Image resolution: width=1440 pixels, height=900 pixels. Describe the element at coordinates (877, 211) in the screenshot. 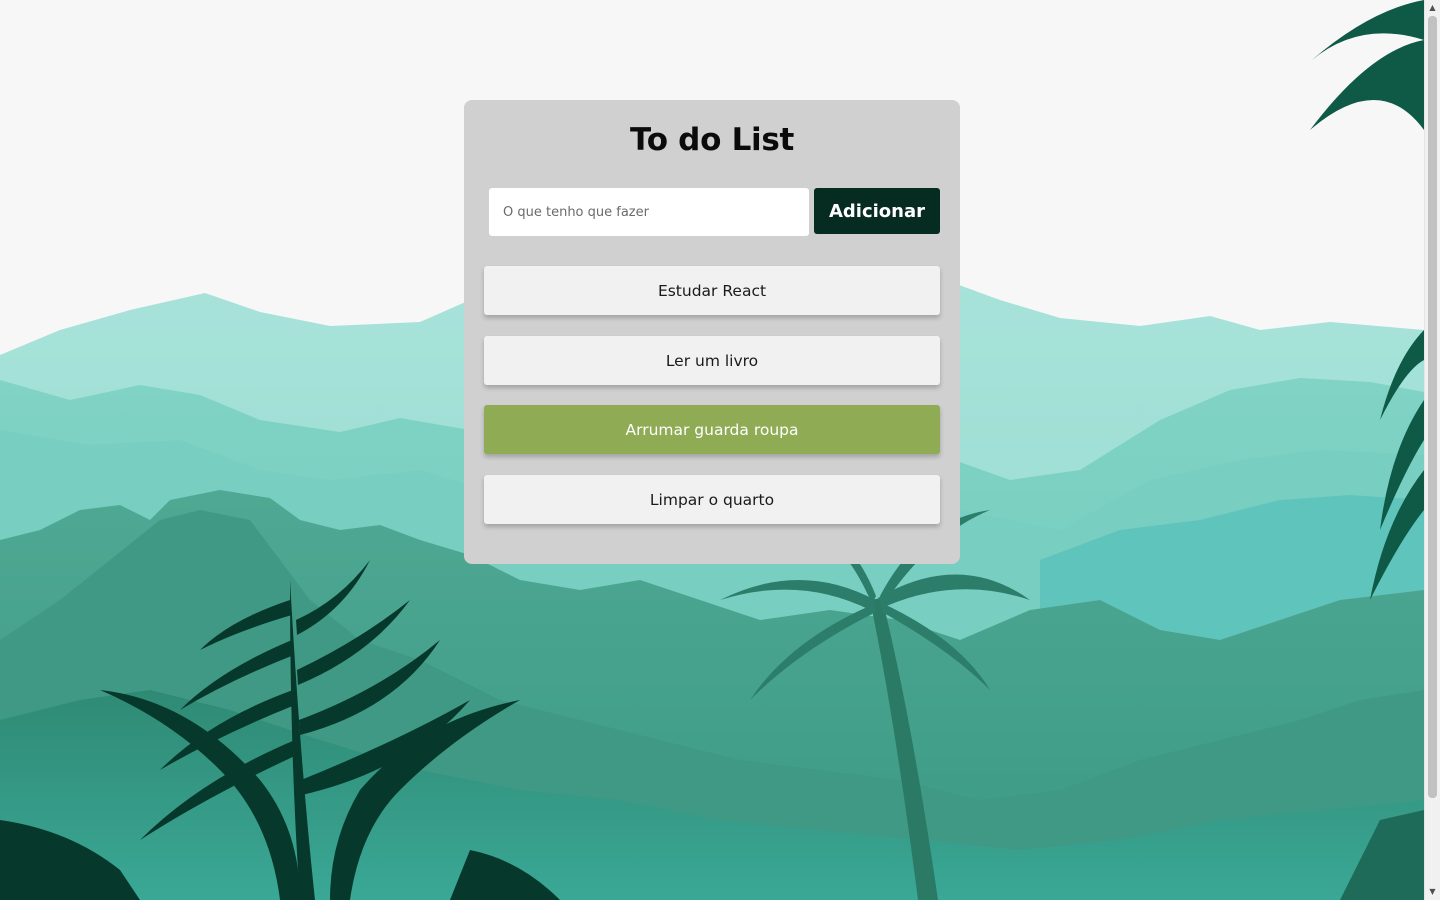

I see `add-button: Adicionar` at that location.